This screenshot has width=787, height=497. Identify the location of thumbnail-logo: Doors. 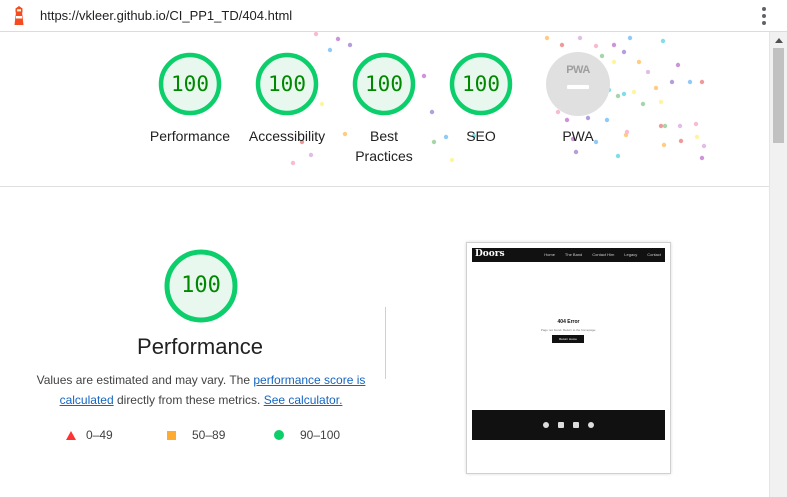
(490, 254).